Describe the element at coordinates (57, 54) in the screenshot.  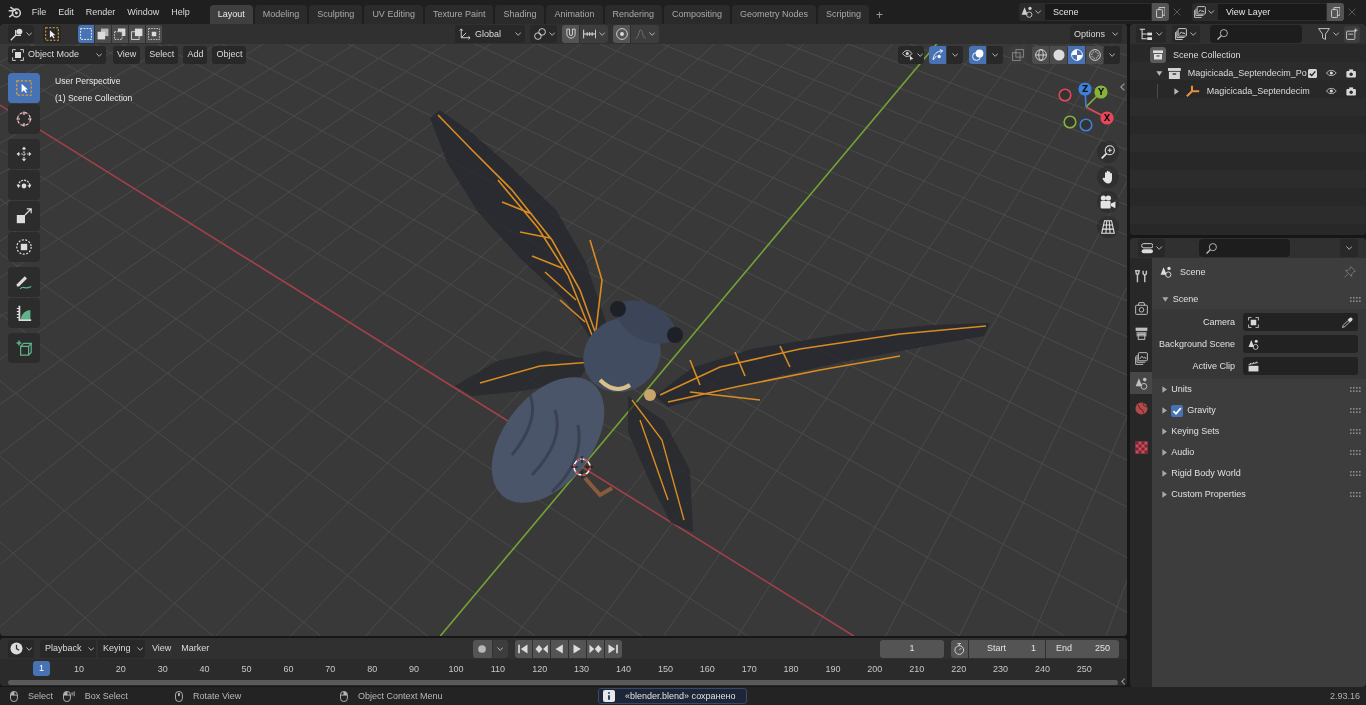
I see `mode-dropdown: Object Mode` at that location.